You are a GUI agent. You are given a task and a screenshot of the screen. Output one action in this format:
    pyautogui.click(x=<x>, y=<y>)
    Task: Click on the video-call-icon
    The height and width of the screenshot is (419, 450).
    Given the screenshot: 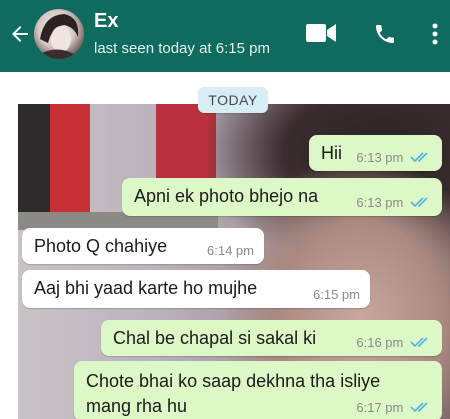 What is the action you would take?
    pyautogui.click(x=321, y=33)
    